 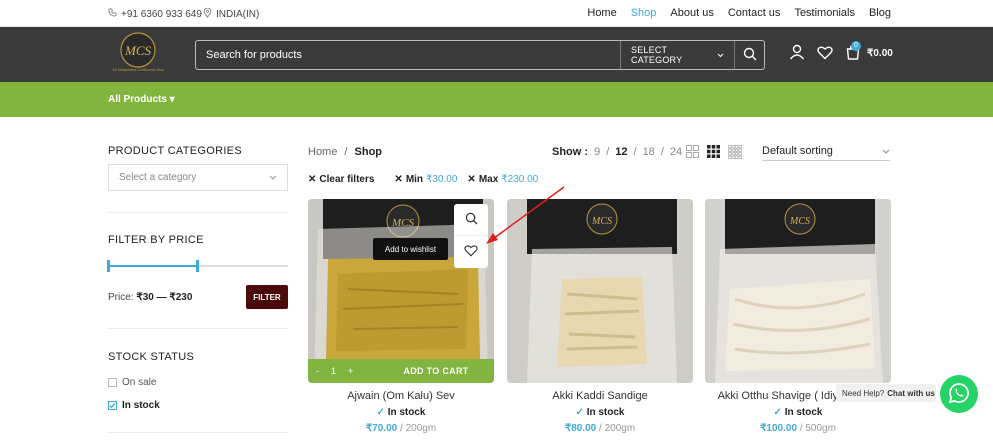 What do you see at coordinates (826, 153) in the screenshot?
I see `sorting-select: Default sorting` at bounding box center [826, 153].